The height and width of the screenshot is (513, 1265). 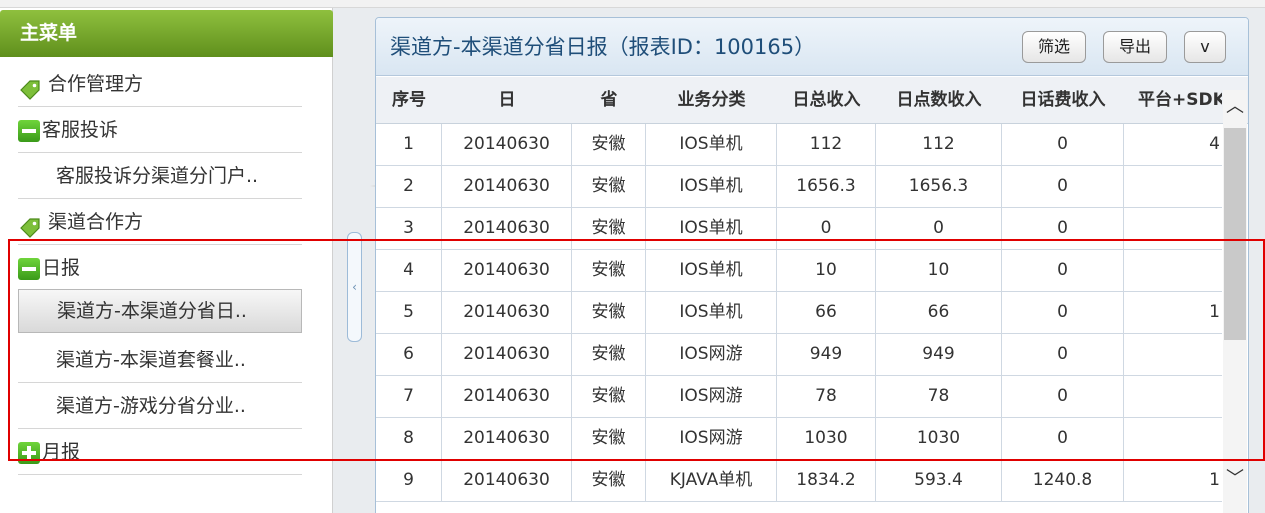 What do you see at coordinates (1235, 107) in the screenshot?
I see `scroll-up-icon: ︿` at bounding box center [1235, 107].